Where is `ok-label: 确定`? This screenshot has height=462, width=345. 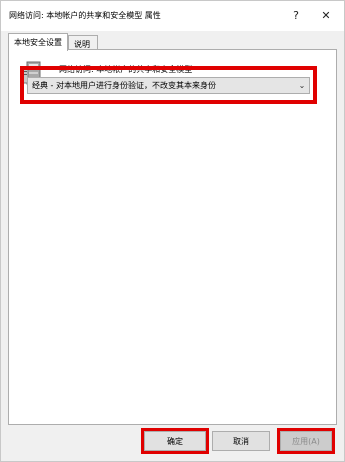
ok-label: 确定 is located at coordinates (175, 441).